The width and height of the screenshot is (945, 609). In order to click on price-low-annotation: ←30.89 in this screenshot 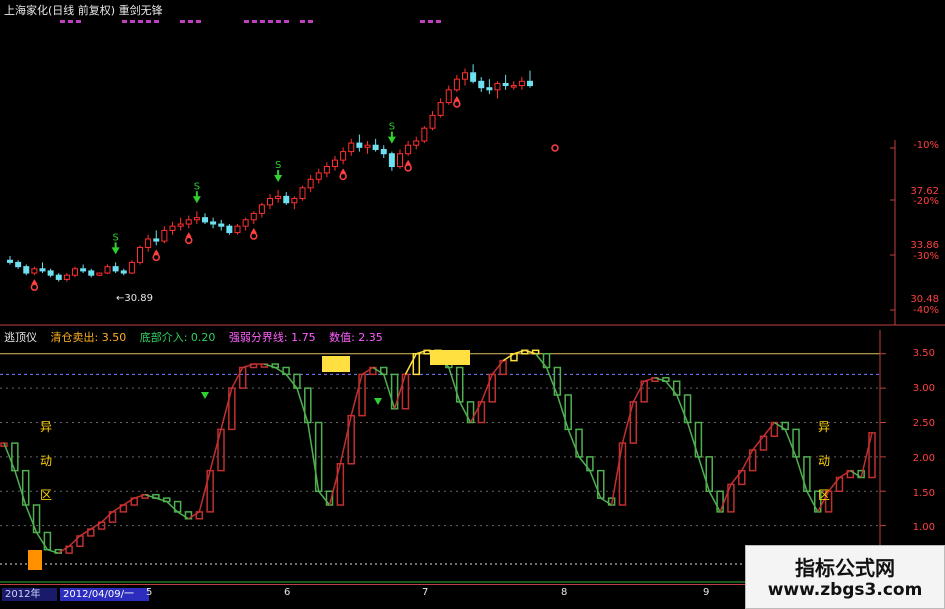, I will do `click(135, 298)`.